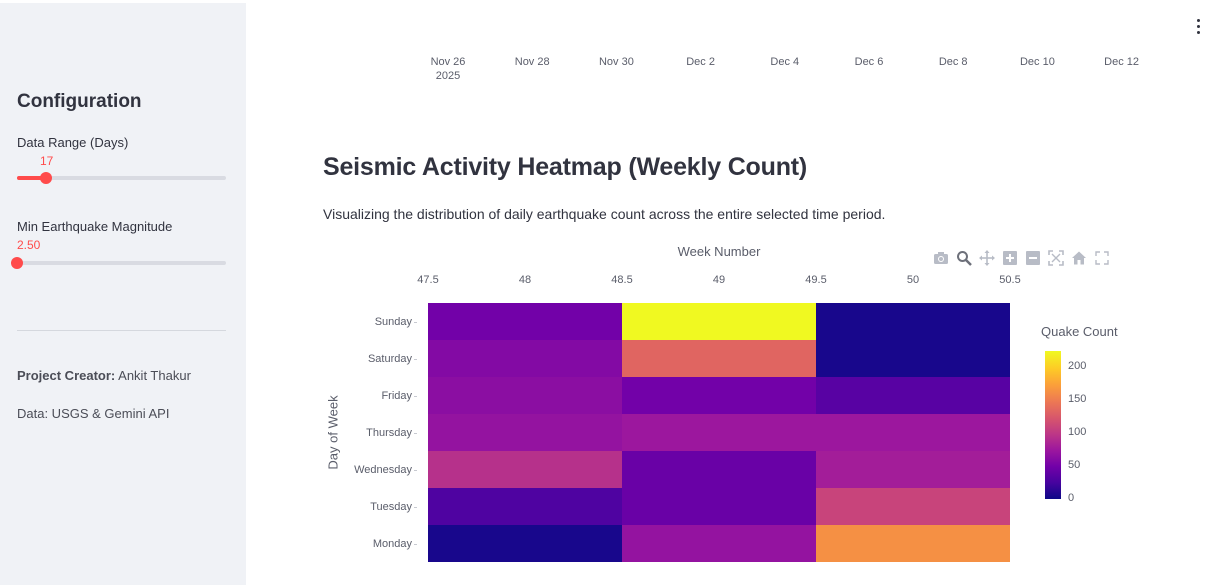  I want to click on y-tick-label: Saturday, so click(389, 358).